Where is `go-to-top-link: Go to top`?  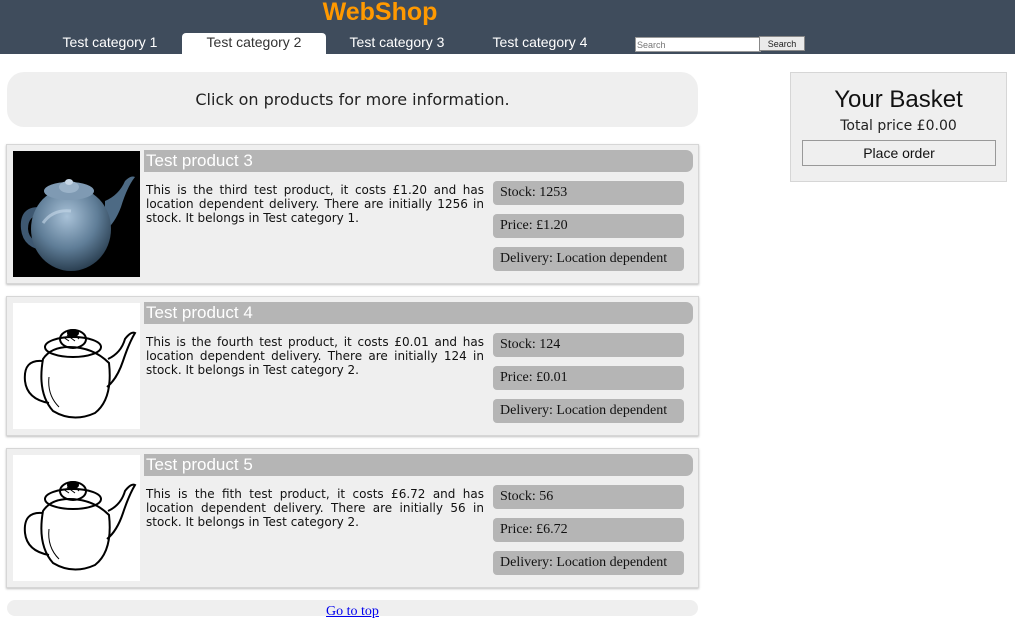
go-to-top-link: Go to top is located at coordinates (352, 611).